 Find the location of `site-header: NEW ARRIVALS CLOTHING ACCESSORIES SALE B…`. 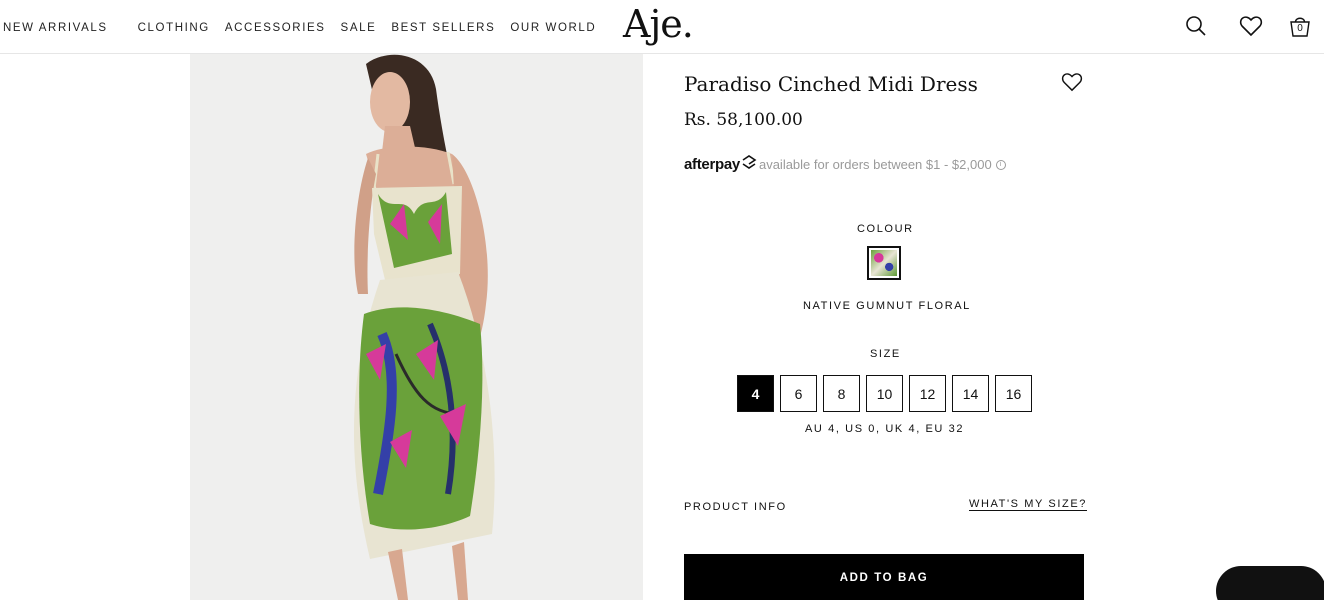

site-header: NEW ARRIVALS CLOTHING ACCESSORIES SALE B… is located at coordinates (662, 27).